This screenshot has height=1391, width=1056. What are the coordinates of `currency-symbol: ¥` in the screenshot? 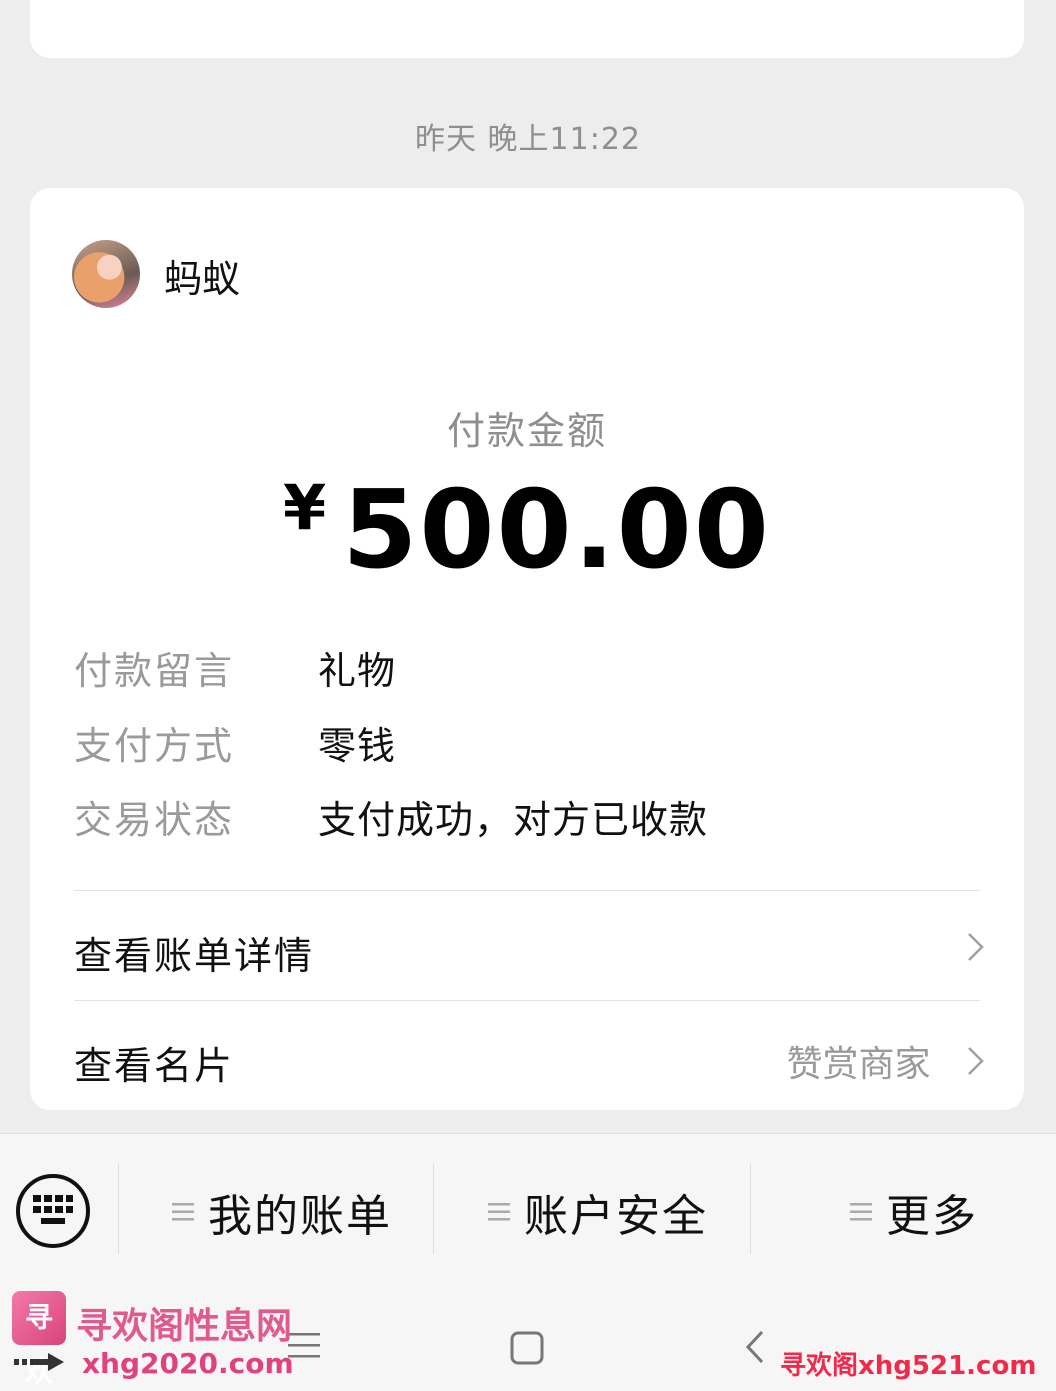 It's located at (305, 507).